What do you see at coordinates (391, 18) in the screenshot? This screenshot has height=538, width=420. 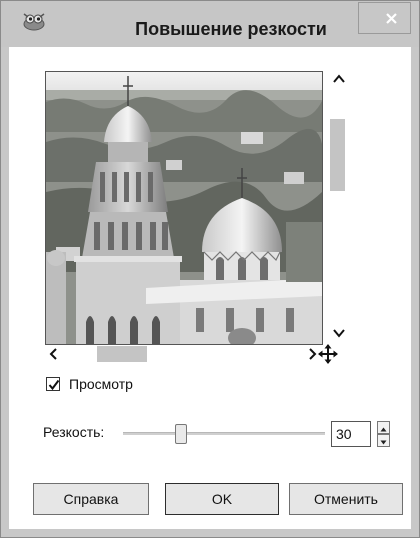 I see `close-icon` at bounding box center [391, 18].